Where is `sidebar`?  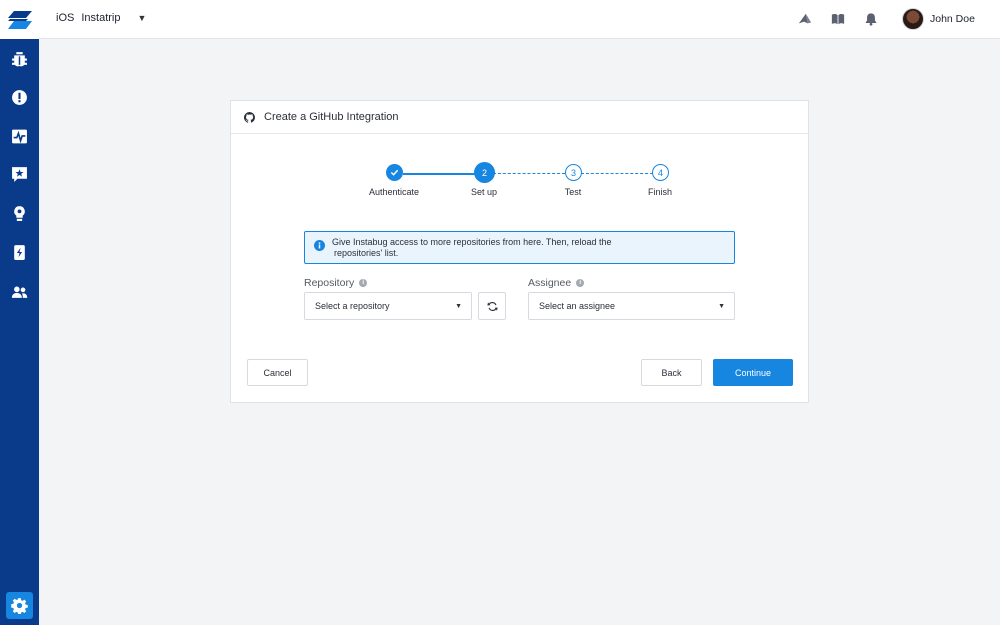 sidebar is located at coordinates (19, 312).